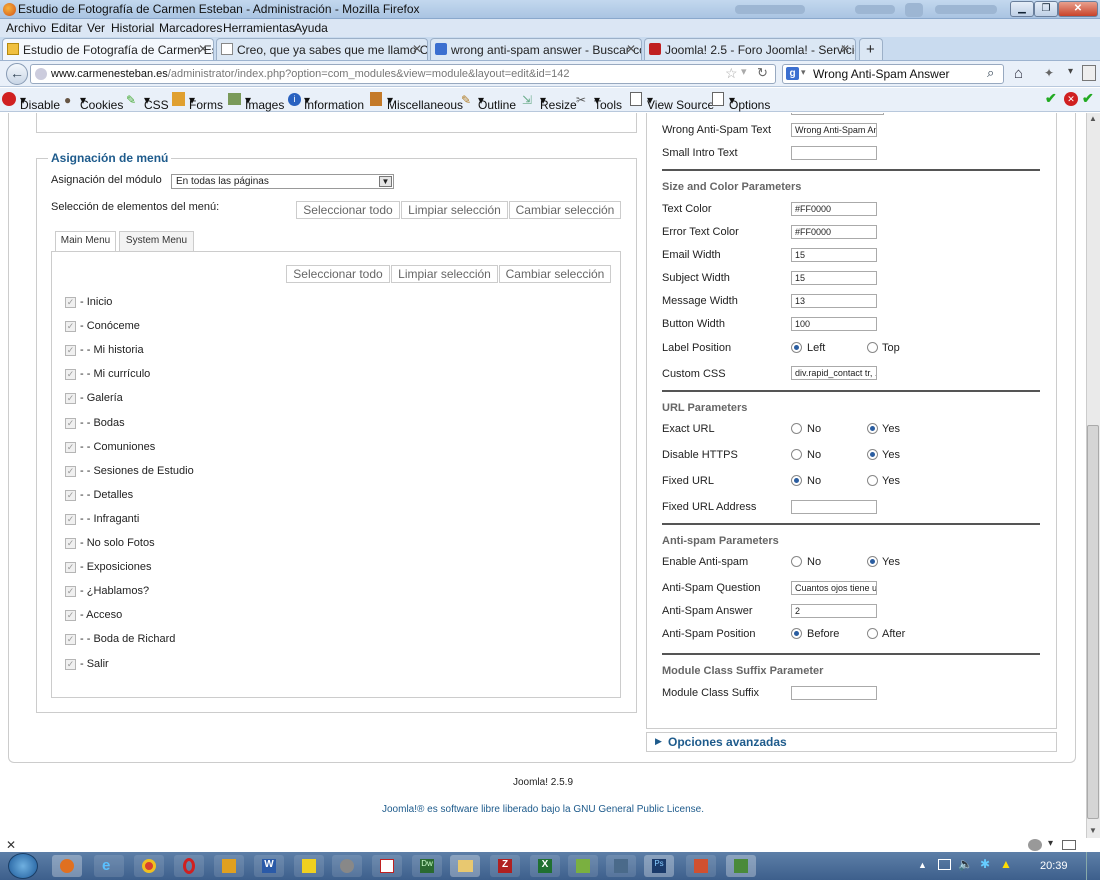  Describe the element at coordinates (1018, 73) in the screenshot. I see `home-icon: ⌂` at that location.